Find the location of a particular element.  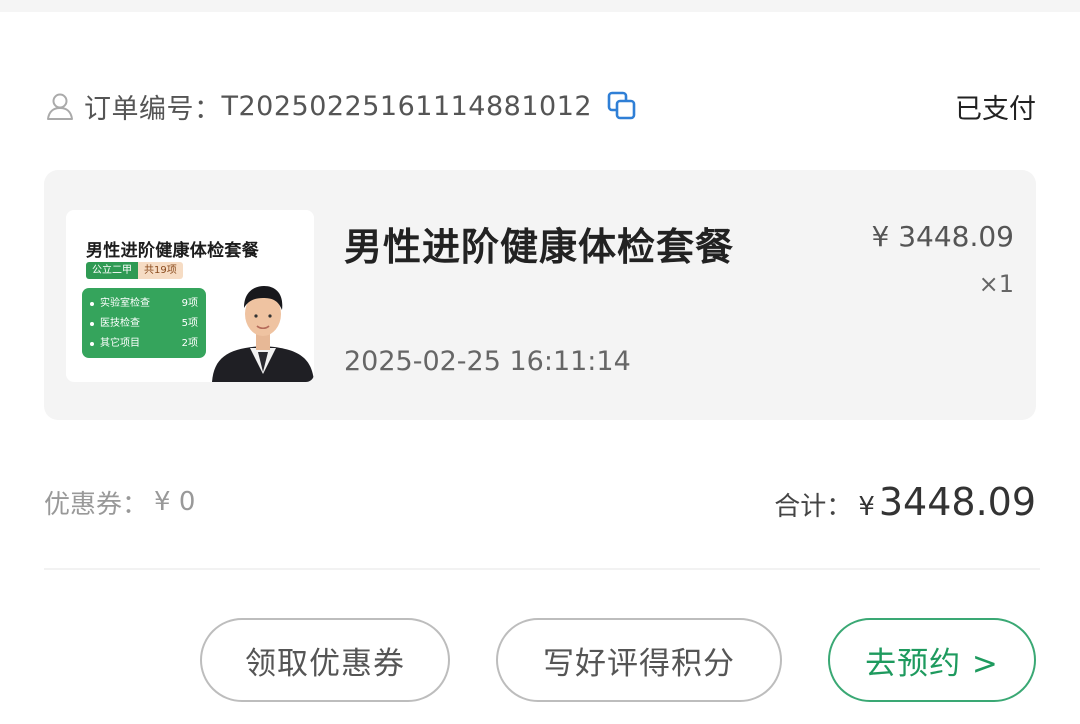

order-date: 2025-02-25 16:11:14 is located at coordinates (487, 361).